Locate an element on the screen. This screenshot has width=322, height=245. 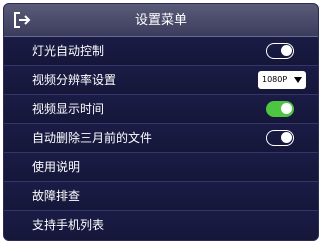
auto-delete-files-toggle is located at coordinates (280, 138).